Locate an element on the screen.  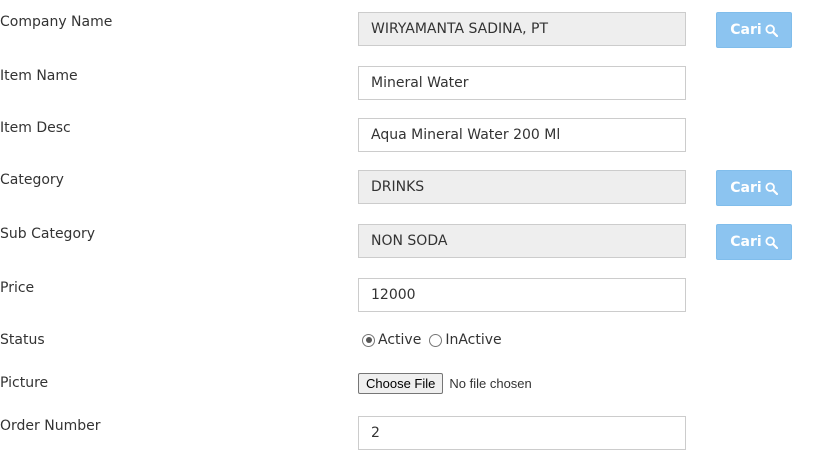
company-name-label: Company Name is located at coordinates (56, 22).